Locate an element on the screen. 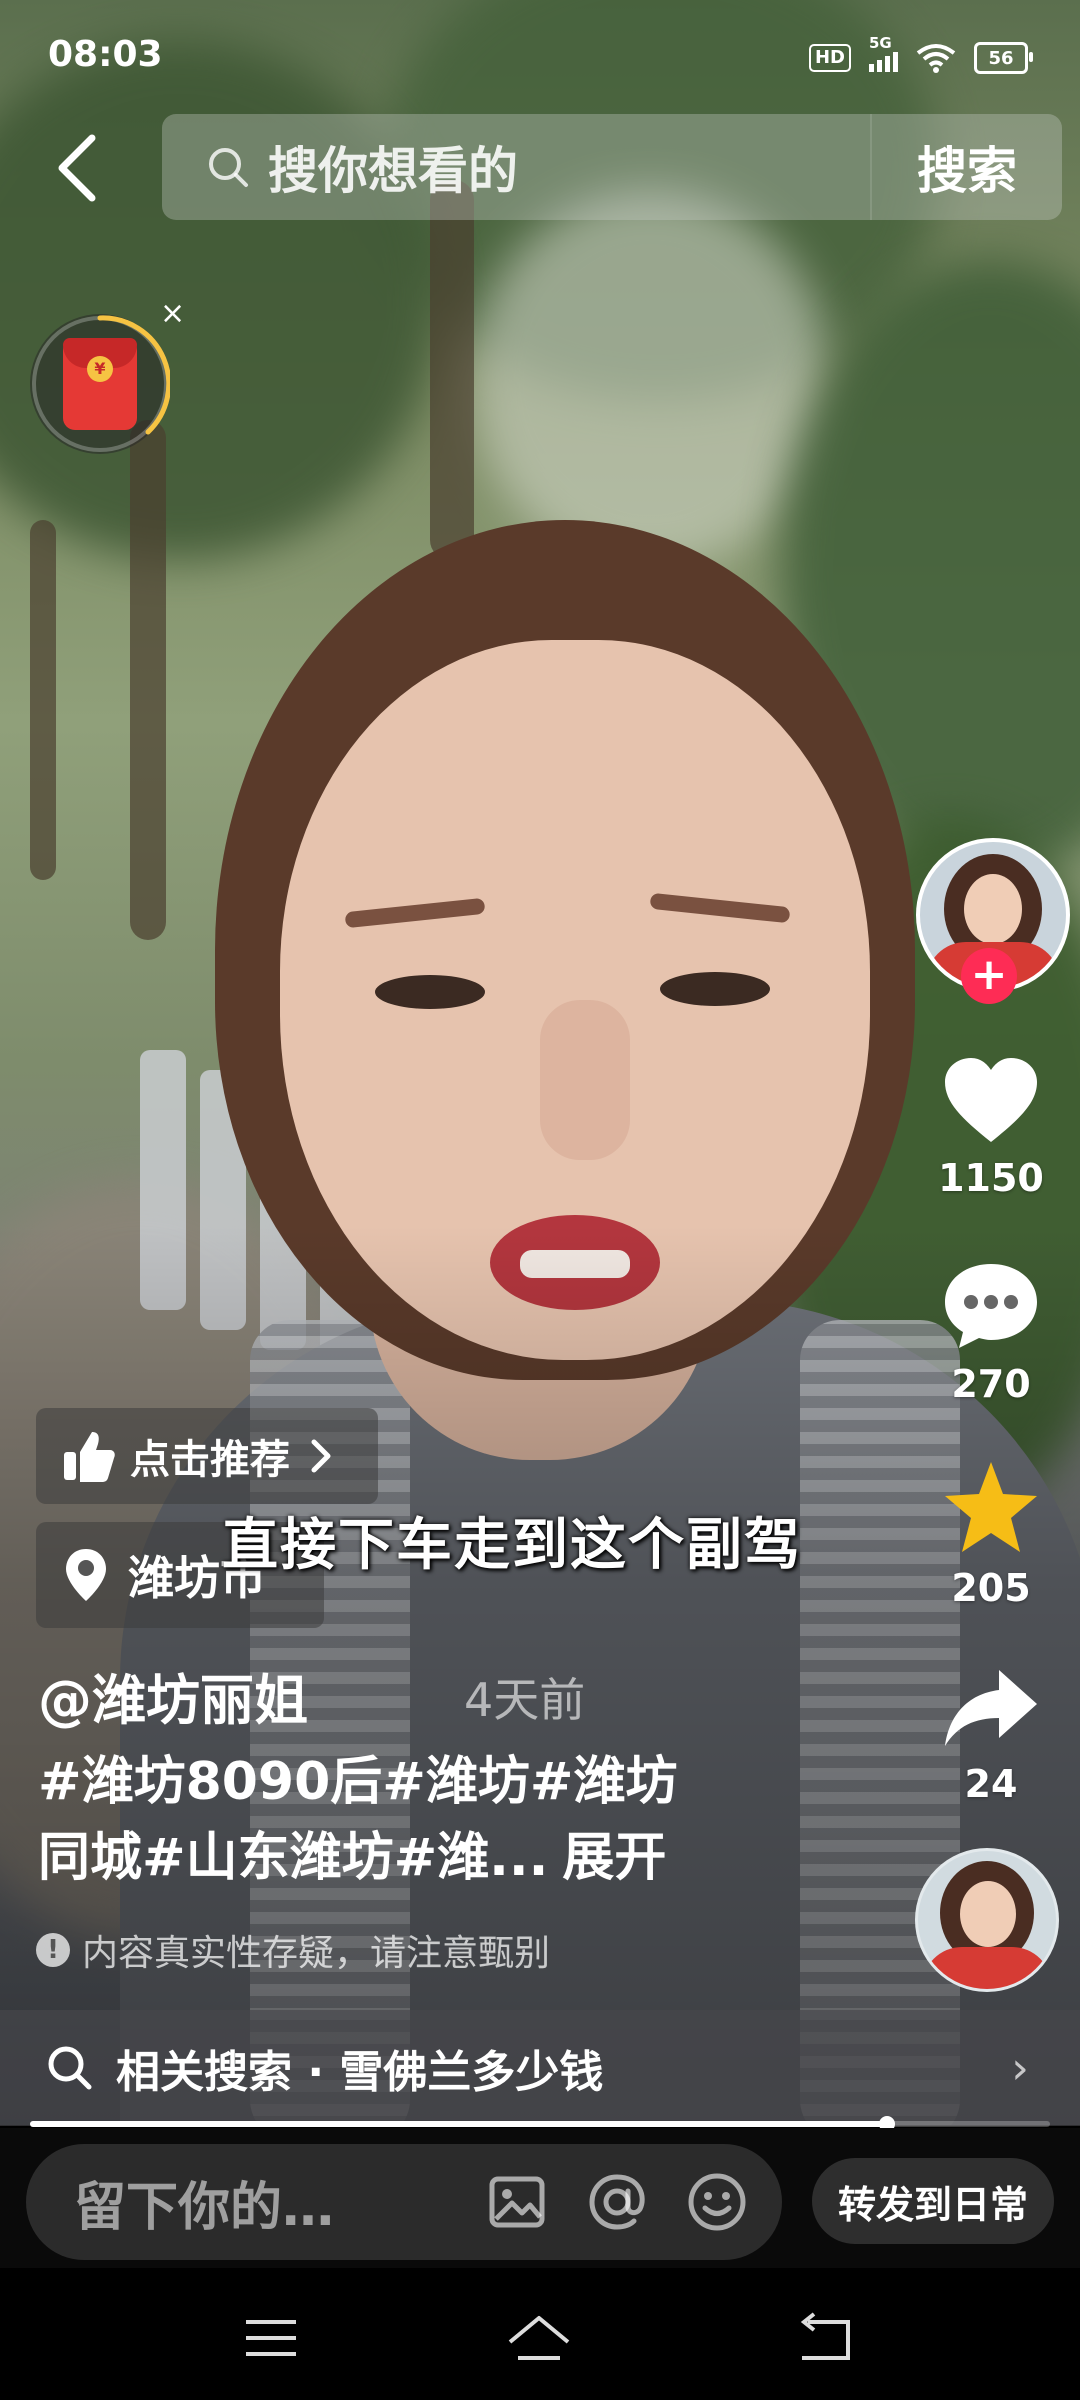  back-nav-icon is located at coordinates (825, 2338).